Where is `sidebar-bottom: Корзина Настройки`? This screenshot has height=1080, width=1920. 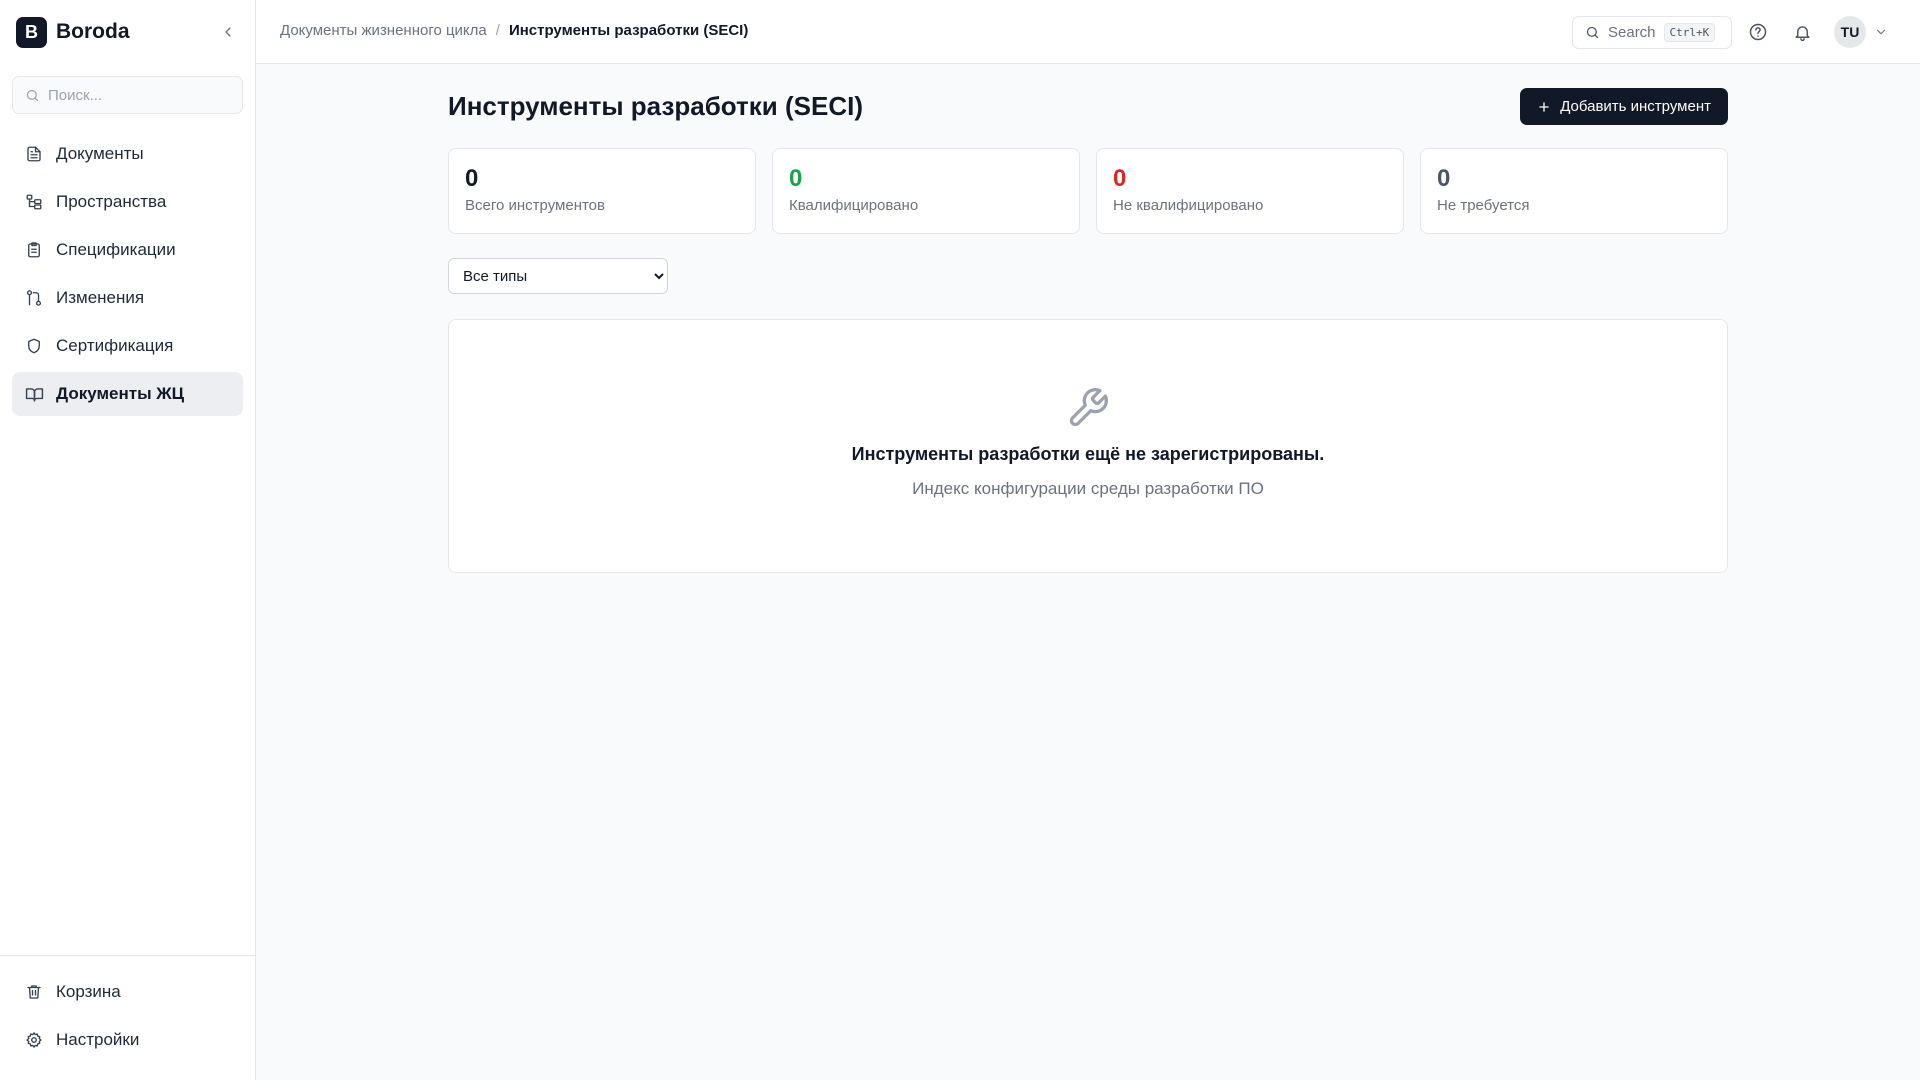 sidebar-bottom: Корзина Настройки is located at coordinates (128, 1010).